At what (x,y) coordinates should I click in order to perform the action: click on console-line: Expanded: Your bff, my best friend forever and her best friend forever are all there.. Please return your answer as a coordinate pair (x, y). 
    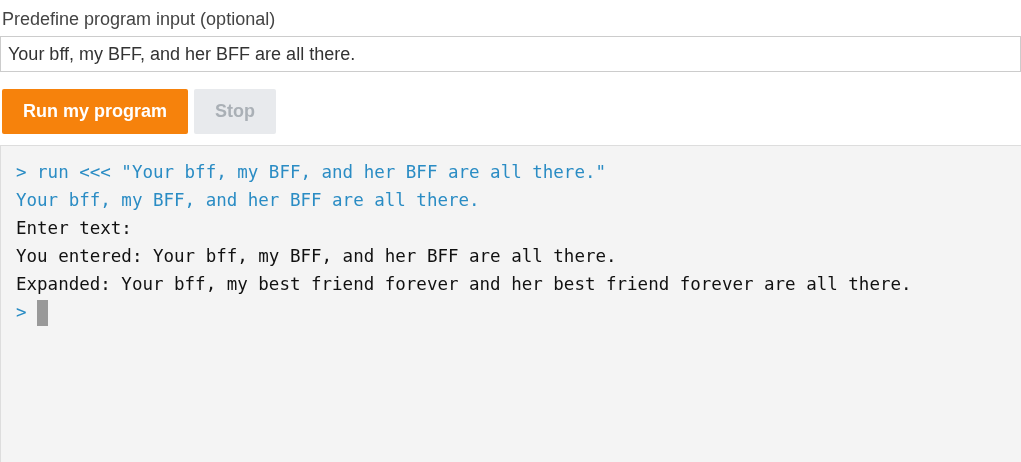
    Looking at the image, I should click on (464, 284).